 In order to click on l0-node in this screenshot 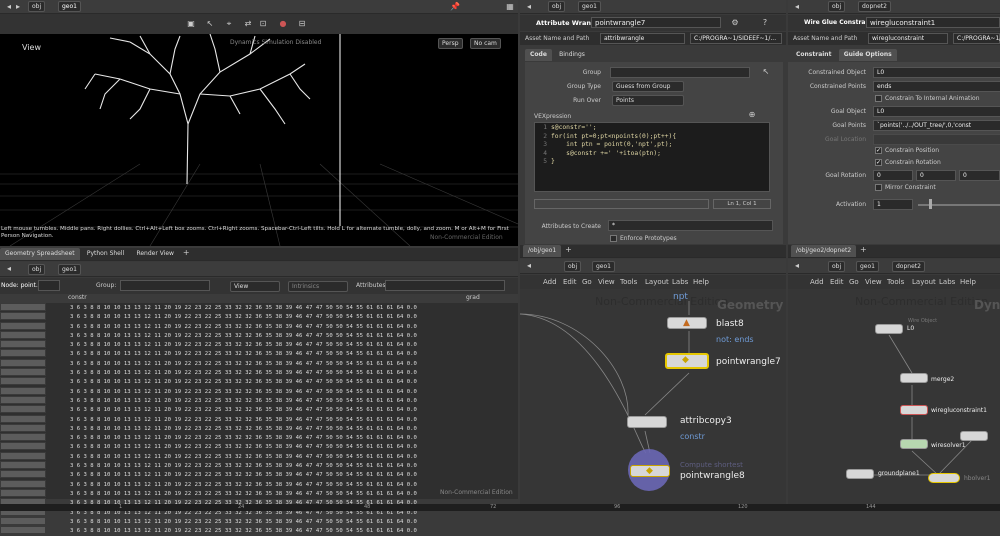, I will do `click(889, 329)`.